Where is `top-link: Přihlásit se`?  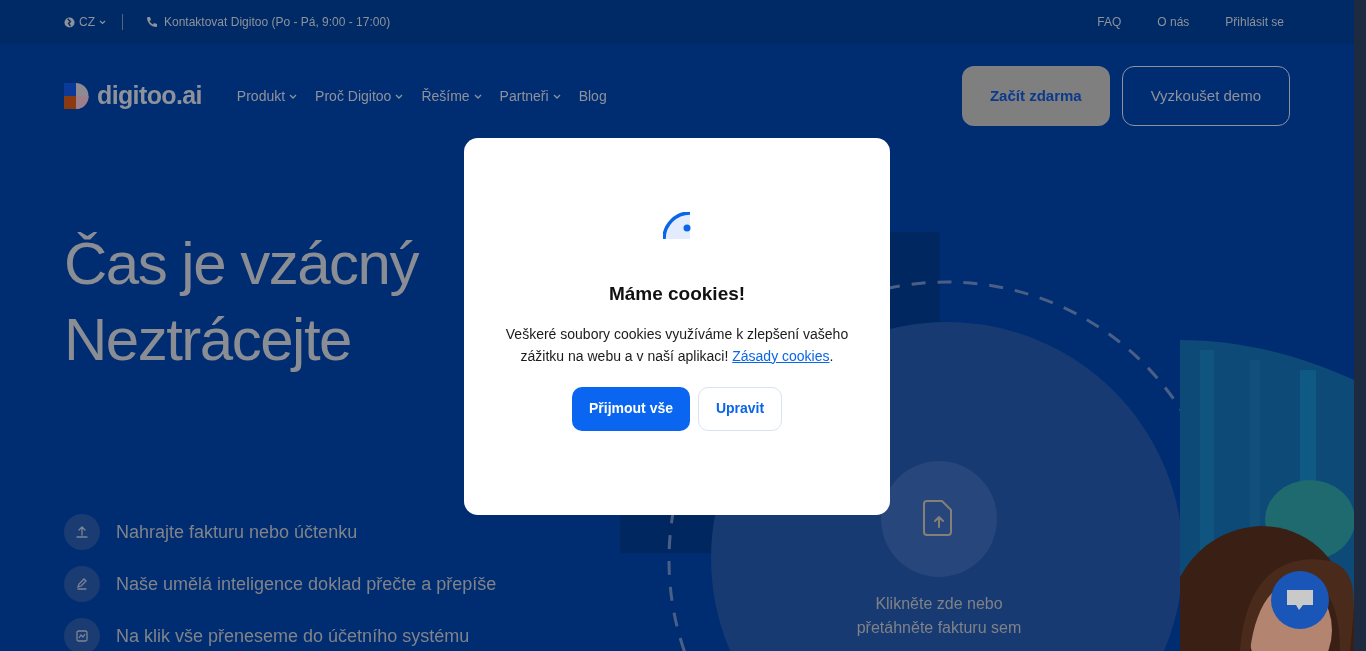 top-link: Přihlásit se is located at coordinates (1254, 22).